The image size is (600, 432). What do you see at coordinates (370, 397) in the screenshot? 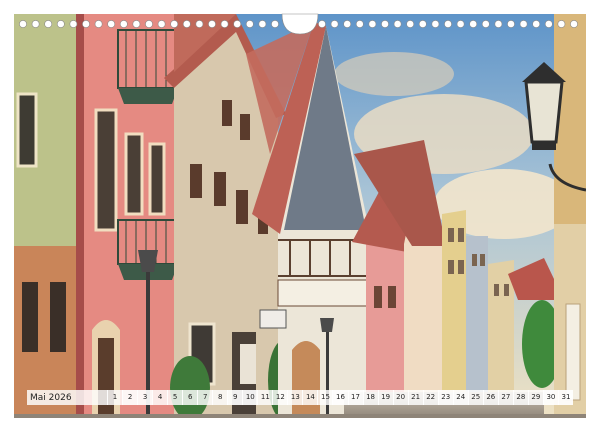
I see `day-cell: 18` at bounding box center [370, 397].